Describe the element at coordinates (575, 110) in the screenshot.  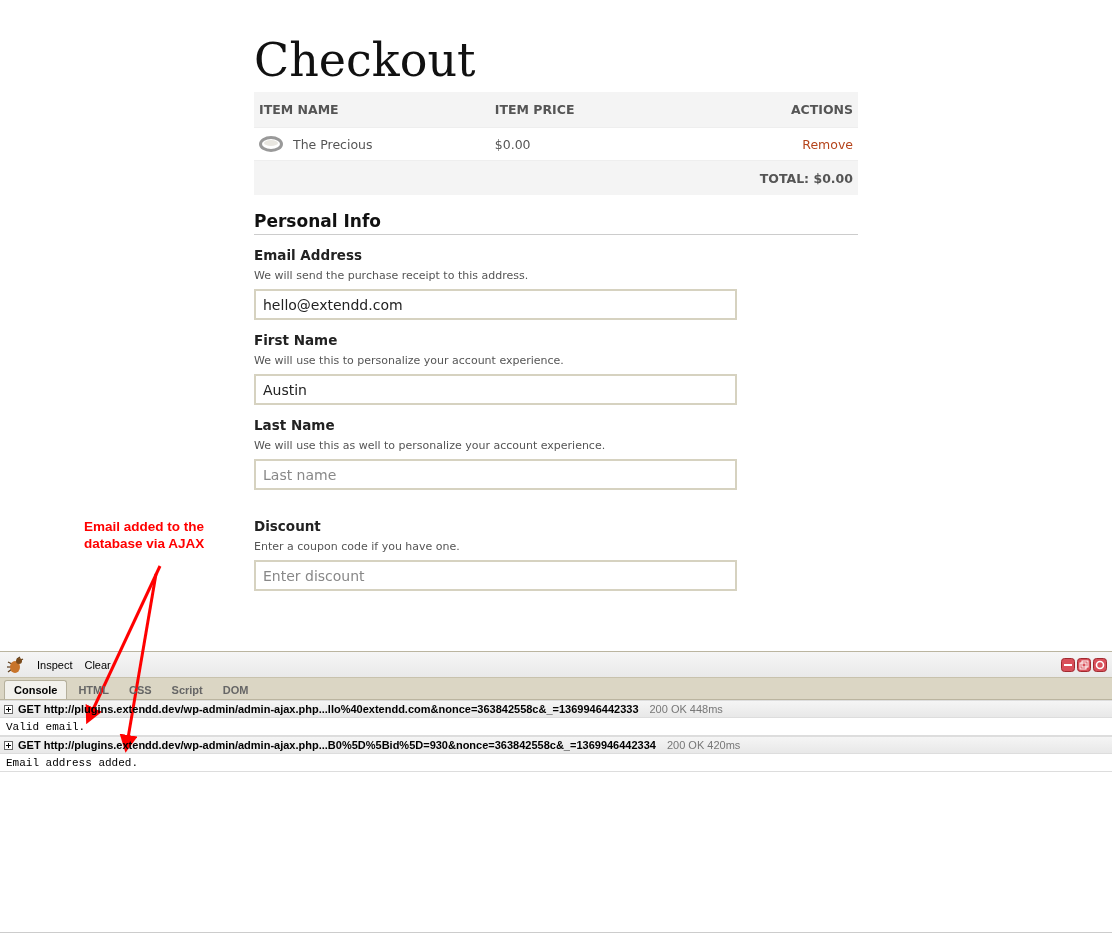
I see `column-header: ITEM PRICE` at that location.